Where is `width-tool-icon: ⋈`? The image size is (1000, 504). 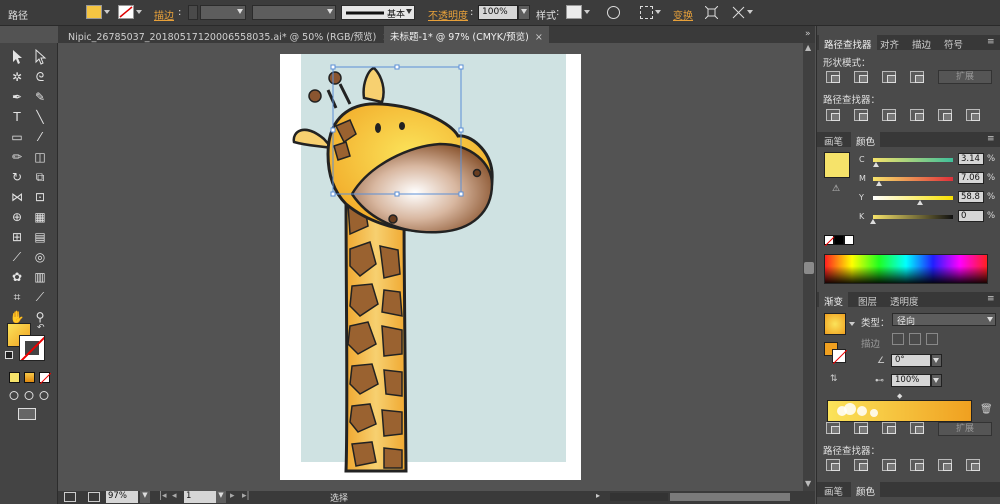
width-tool-icon: ⋈ is located at coordinates (17, 197).